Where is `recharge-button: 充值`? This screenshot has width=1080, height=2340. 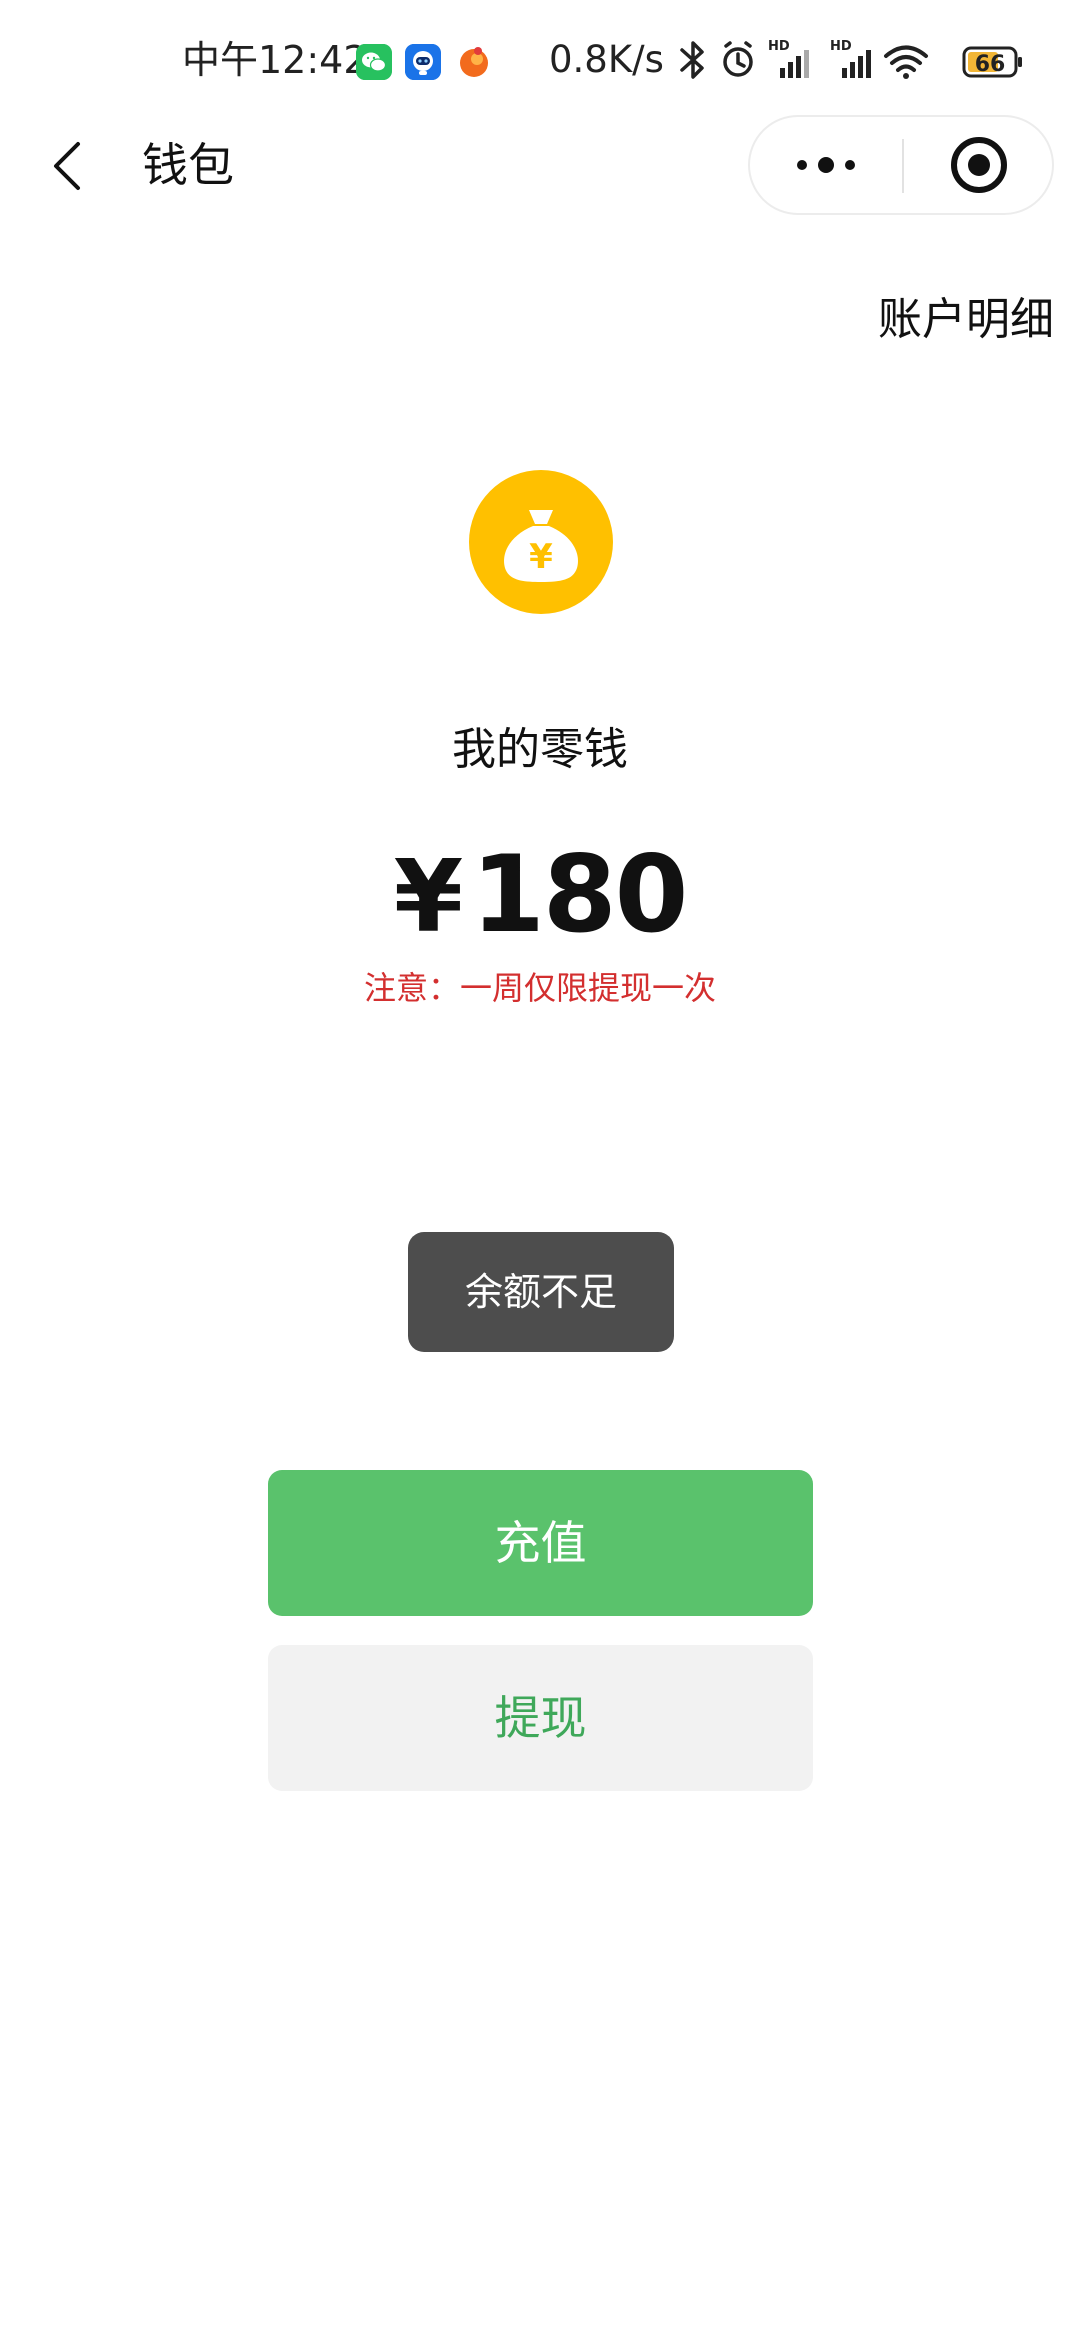 recharge-button: 充值 is located at coordinates (540, 1543).